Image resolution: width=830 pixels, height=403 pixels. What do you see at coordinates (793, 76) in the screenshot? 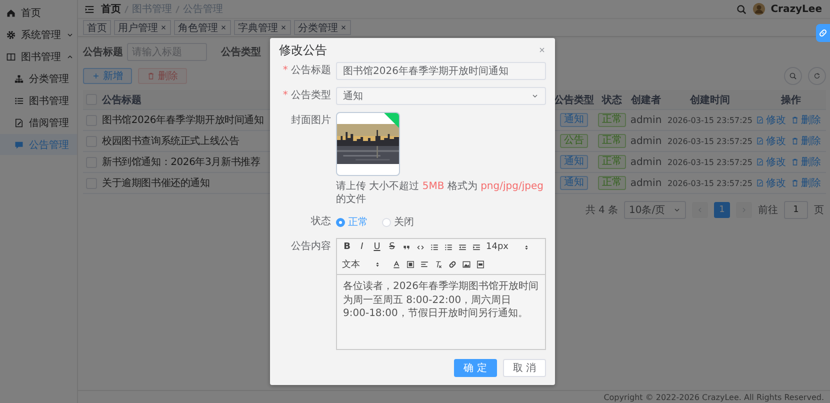
I see `search-button` at bounding box center [793, 76].